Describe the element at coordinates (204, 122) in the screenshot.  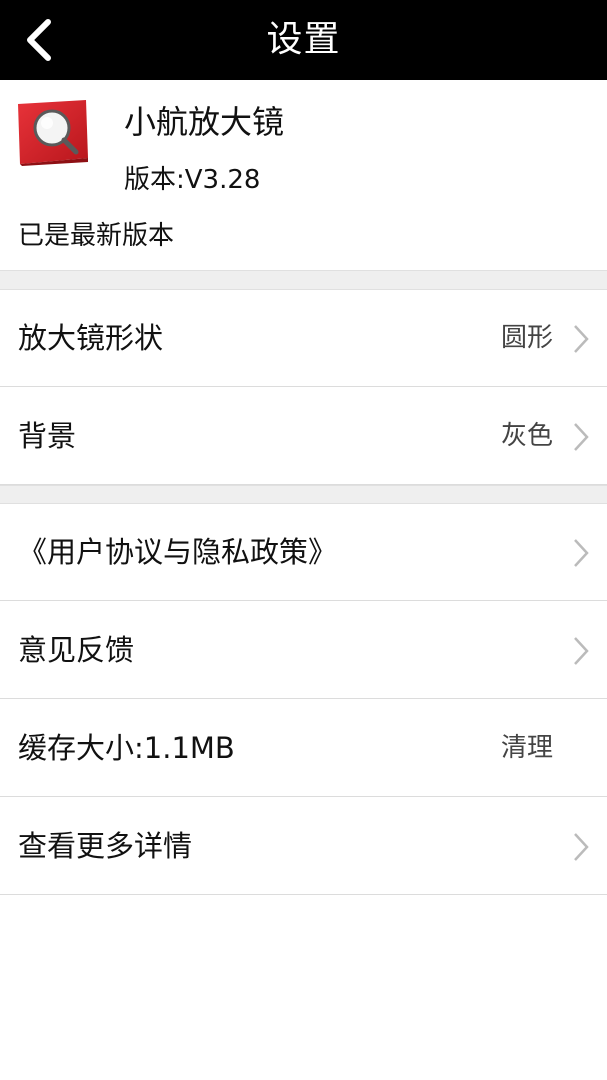
I see `app-name: 小航放大镜` at that location.